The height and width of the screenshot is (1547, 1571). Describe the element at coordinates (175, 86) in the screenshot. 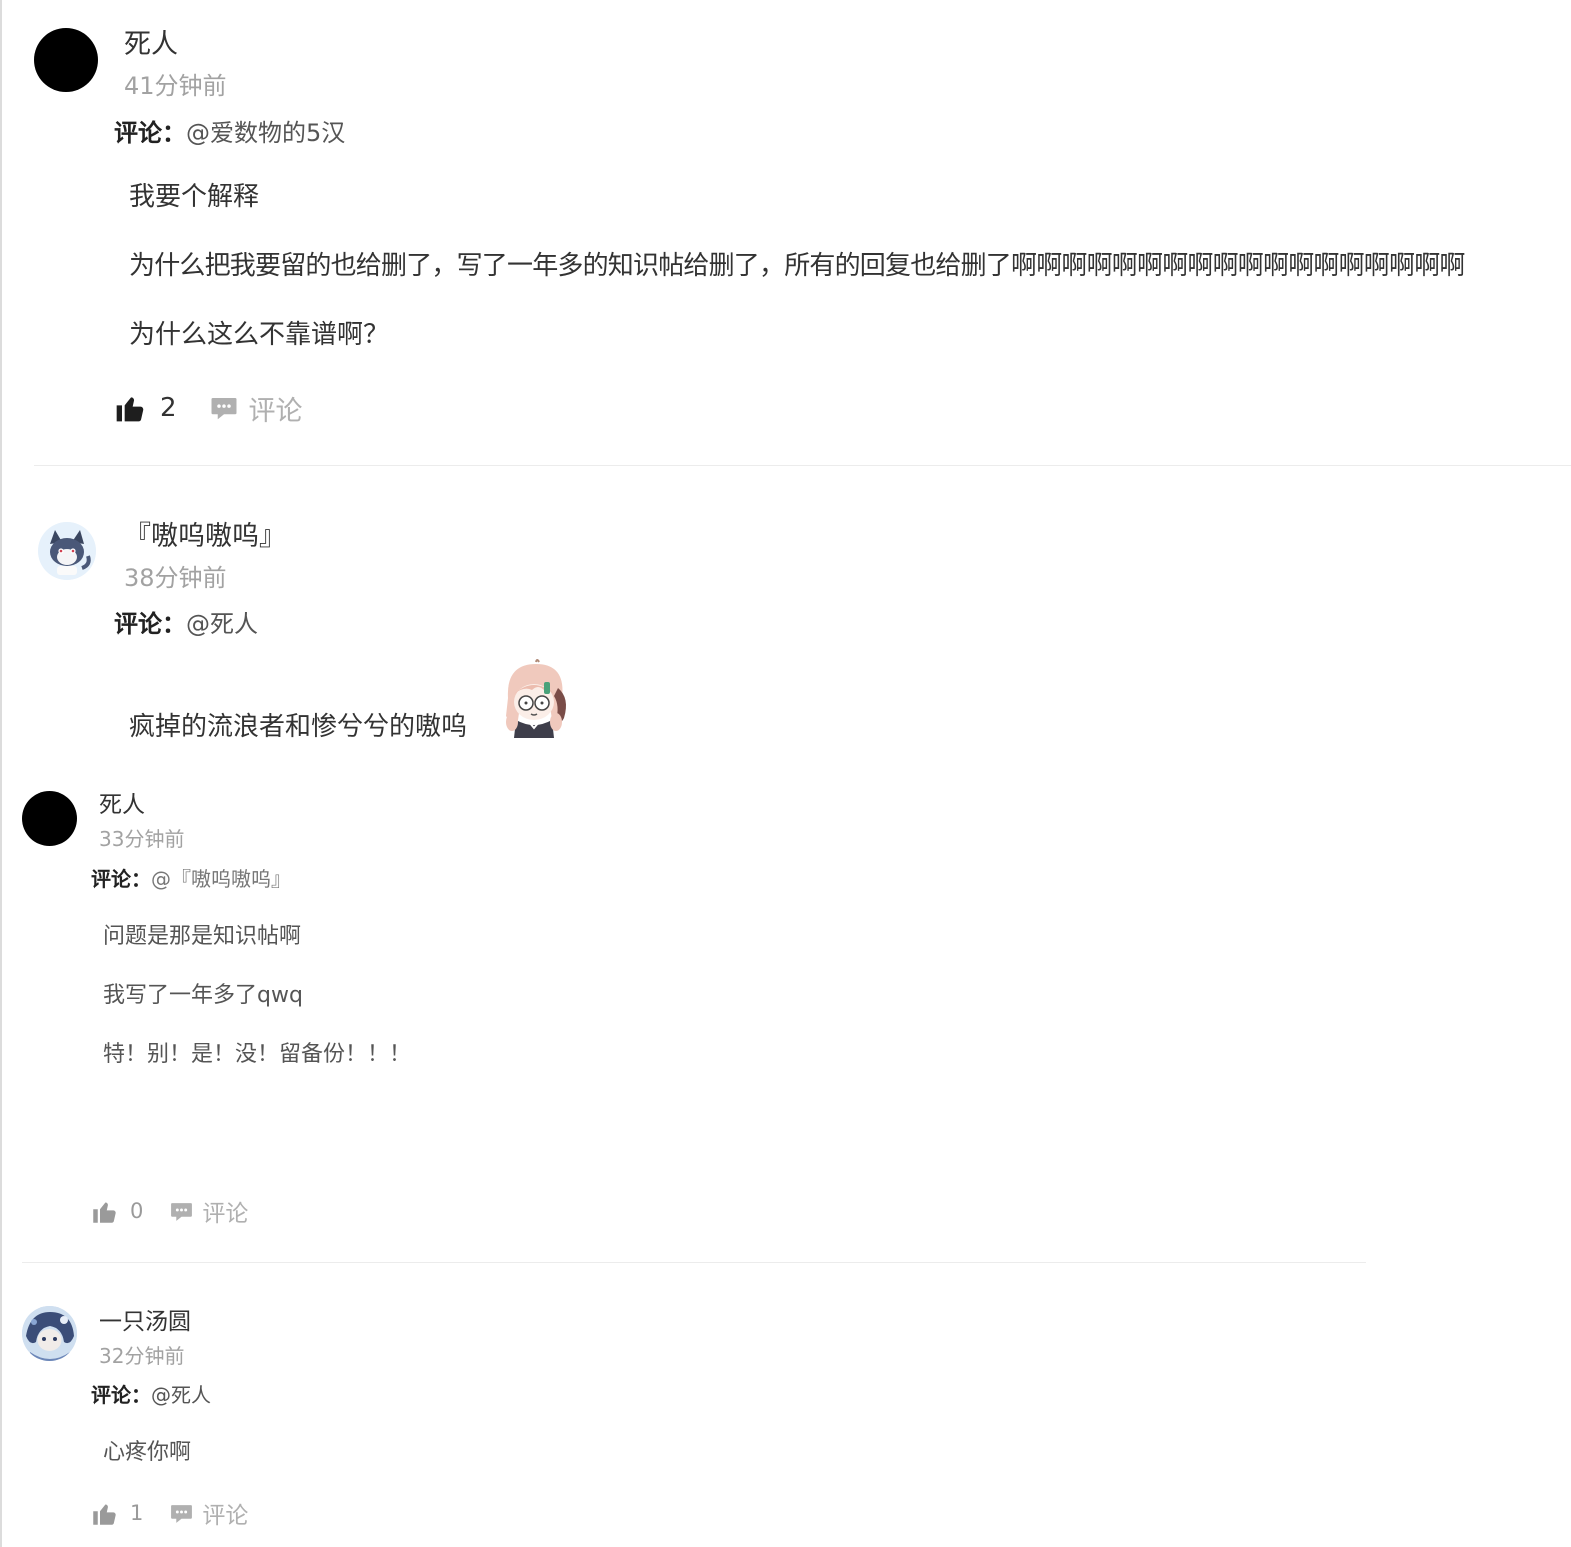

I see `timestamp: 41分钟前` at that location.